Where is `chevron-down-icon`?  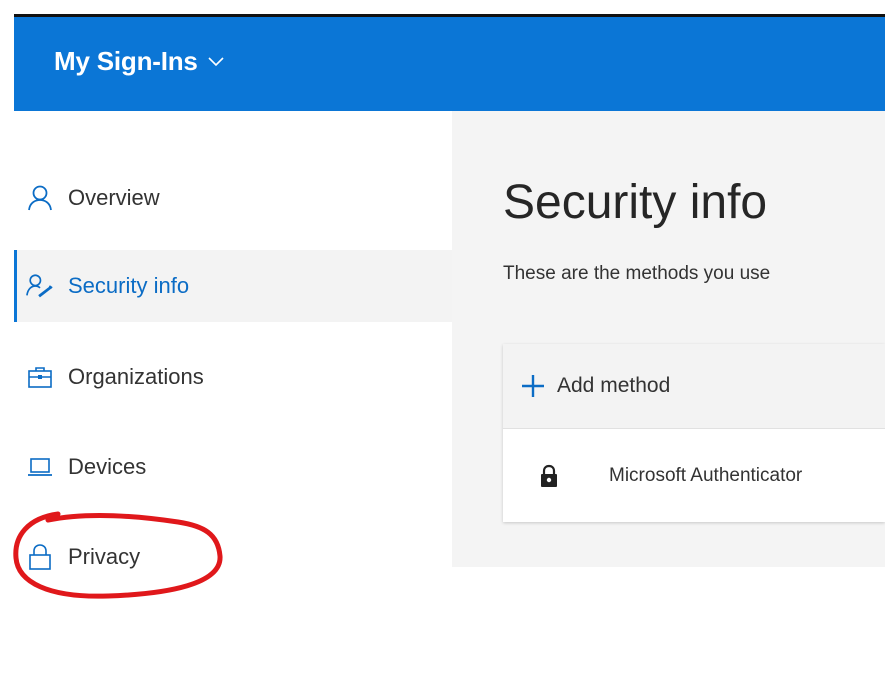
chevron-down-icon is located at coordinates (216, 61).